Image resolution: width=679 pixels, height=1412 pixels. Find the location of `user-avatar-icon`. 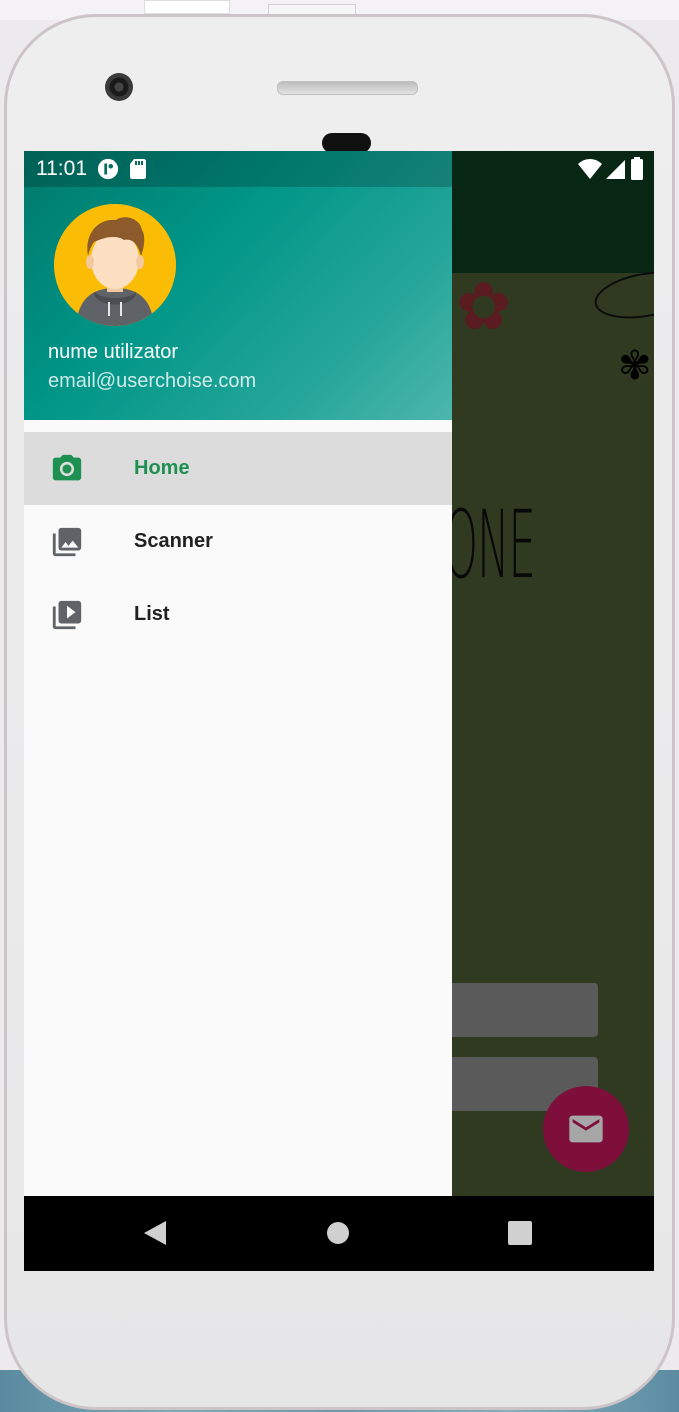

user-avatar-icon is located at coordinates (115, 265).